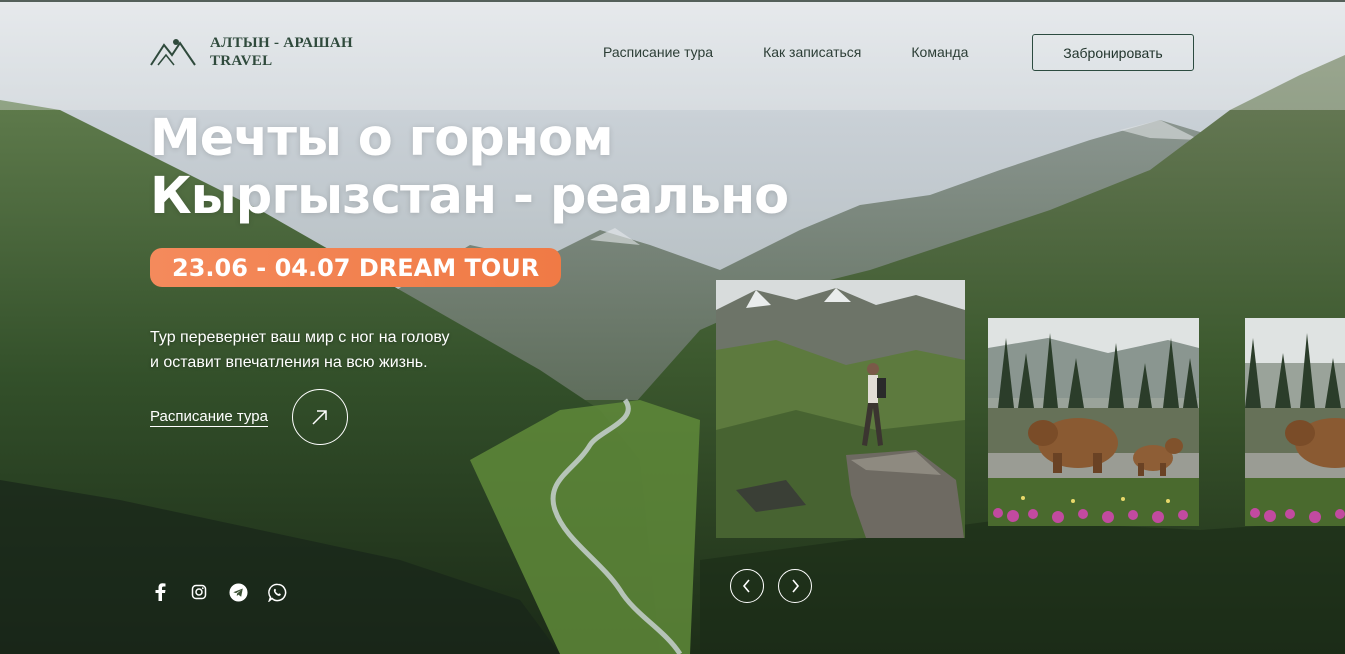 The height and width of the screenshot is (654, 1345). What do you see at coordinates (173, 52) in the screenshot?
I see `mountains-logo-icon` at bounding box center [173, 52].